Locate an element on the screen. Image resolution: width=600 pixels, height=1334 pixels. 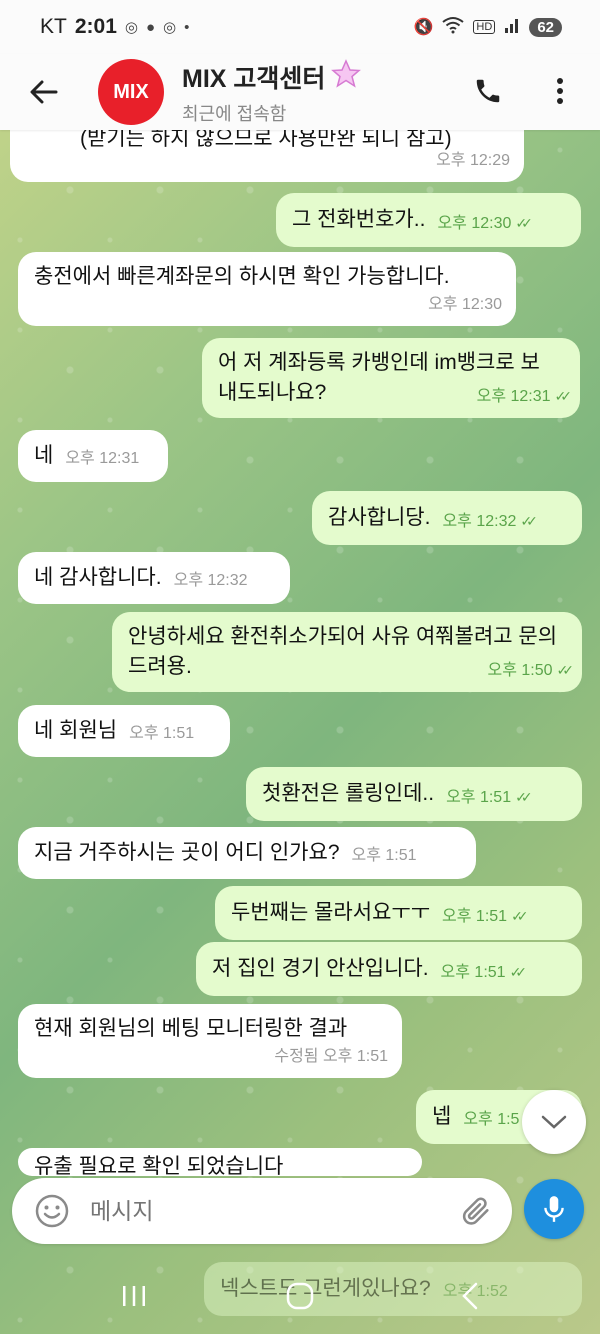
more-options-button is located at coordinates (560, 91).